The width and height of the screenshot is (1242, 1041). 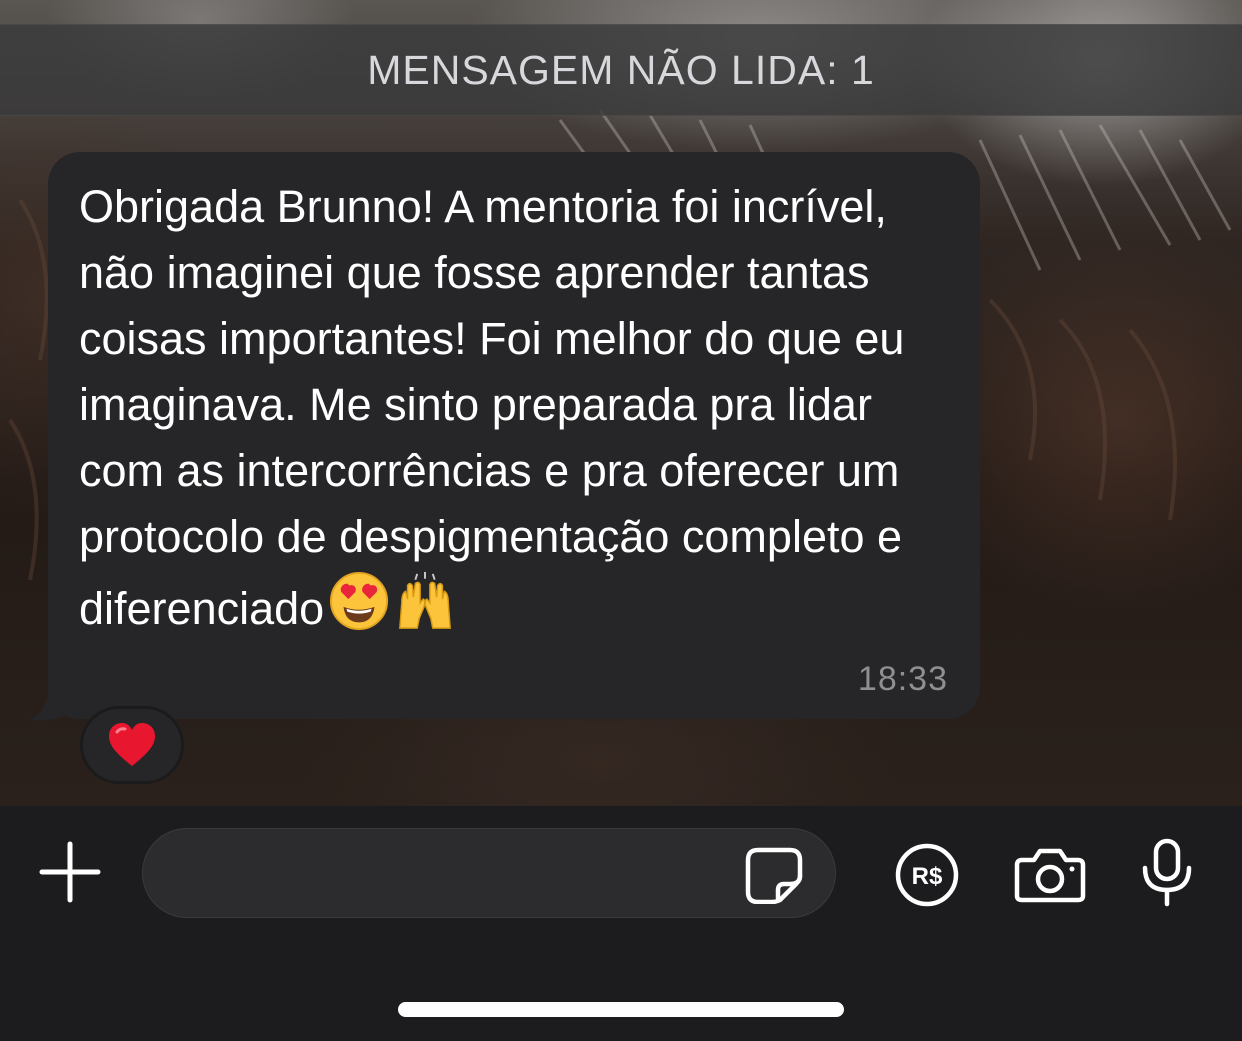 What do you see at coordinates (70, 872) in the screenshot?
I see `plus-icon` at bounding box center [70, 872].